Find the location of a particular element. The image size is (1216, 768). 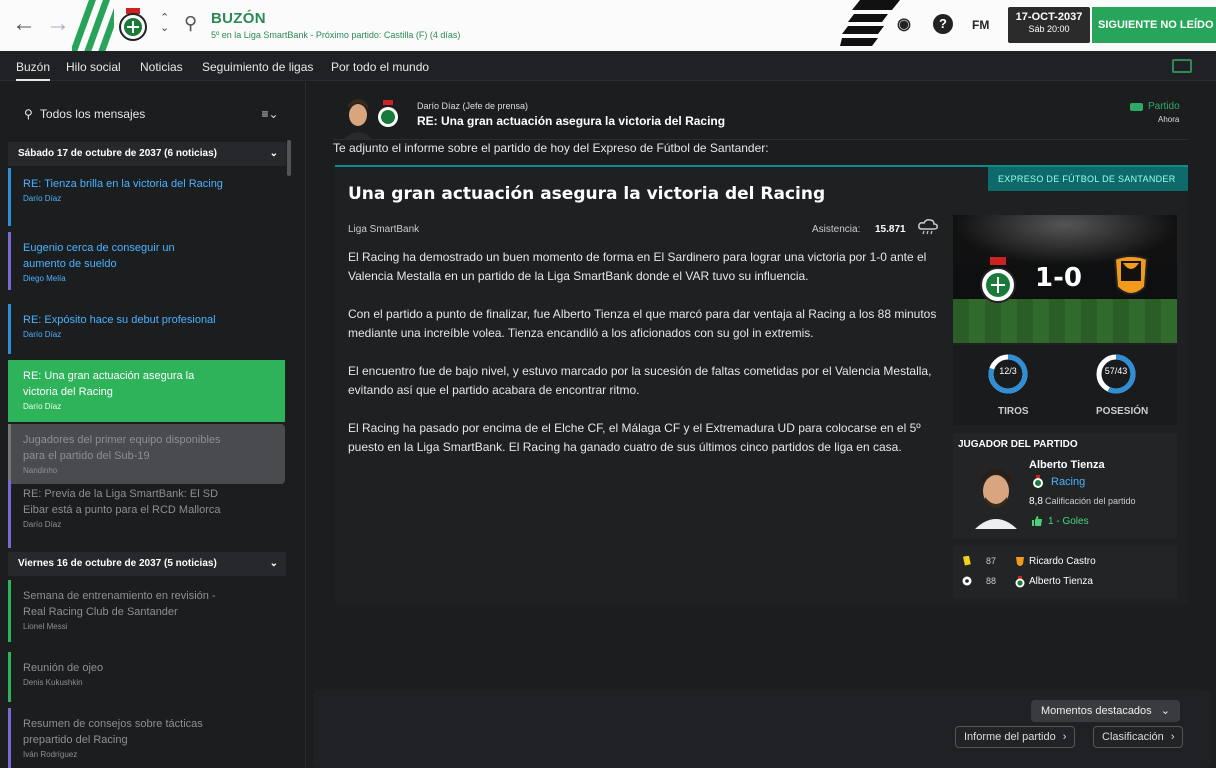

next-unread-button: SIGUIENTE NO LEÍDO › is located at coordinates (1154, 37).